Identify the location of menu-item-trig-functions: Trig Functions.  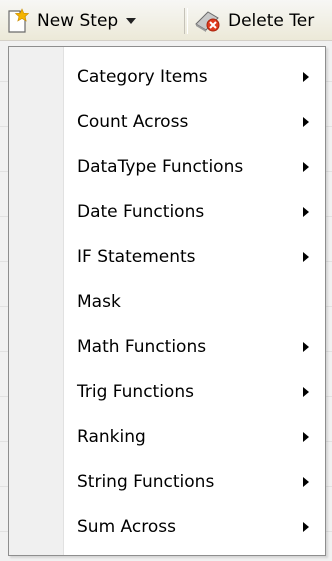
(194, 392).